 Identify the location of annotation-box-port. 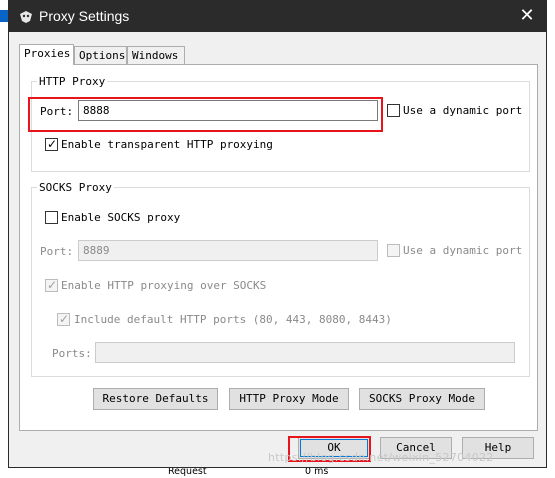
(205, 114).